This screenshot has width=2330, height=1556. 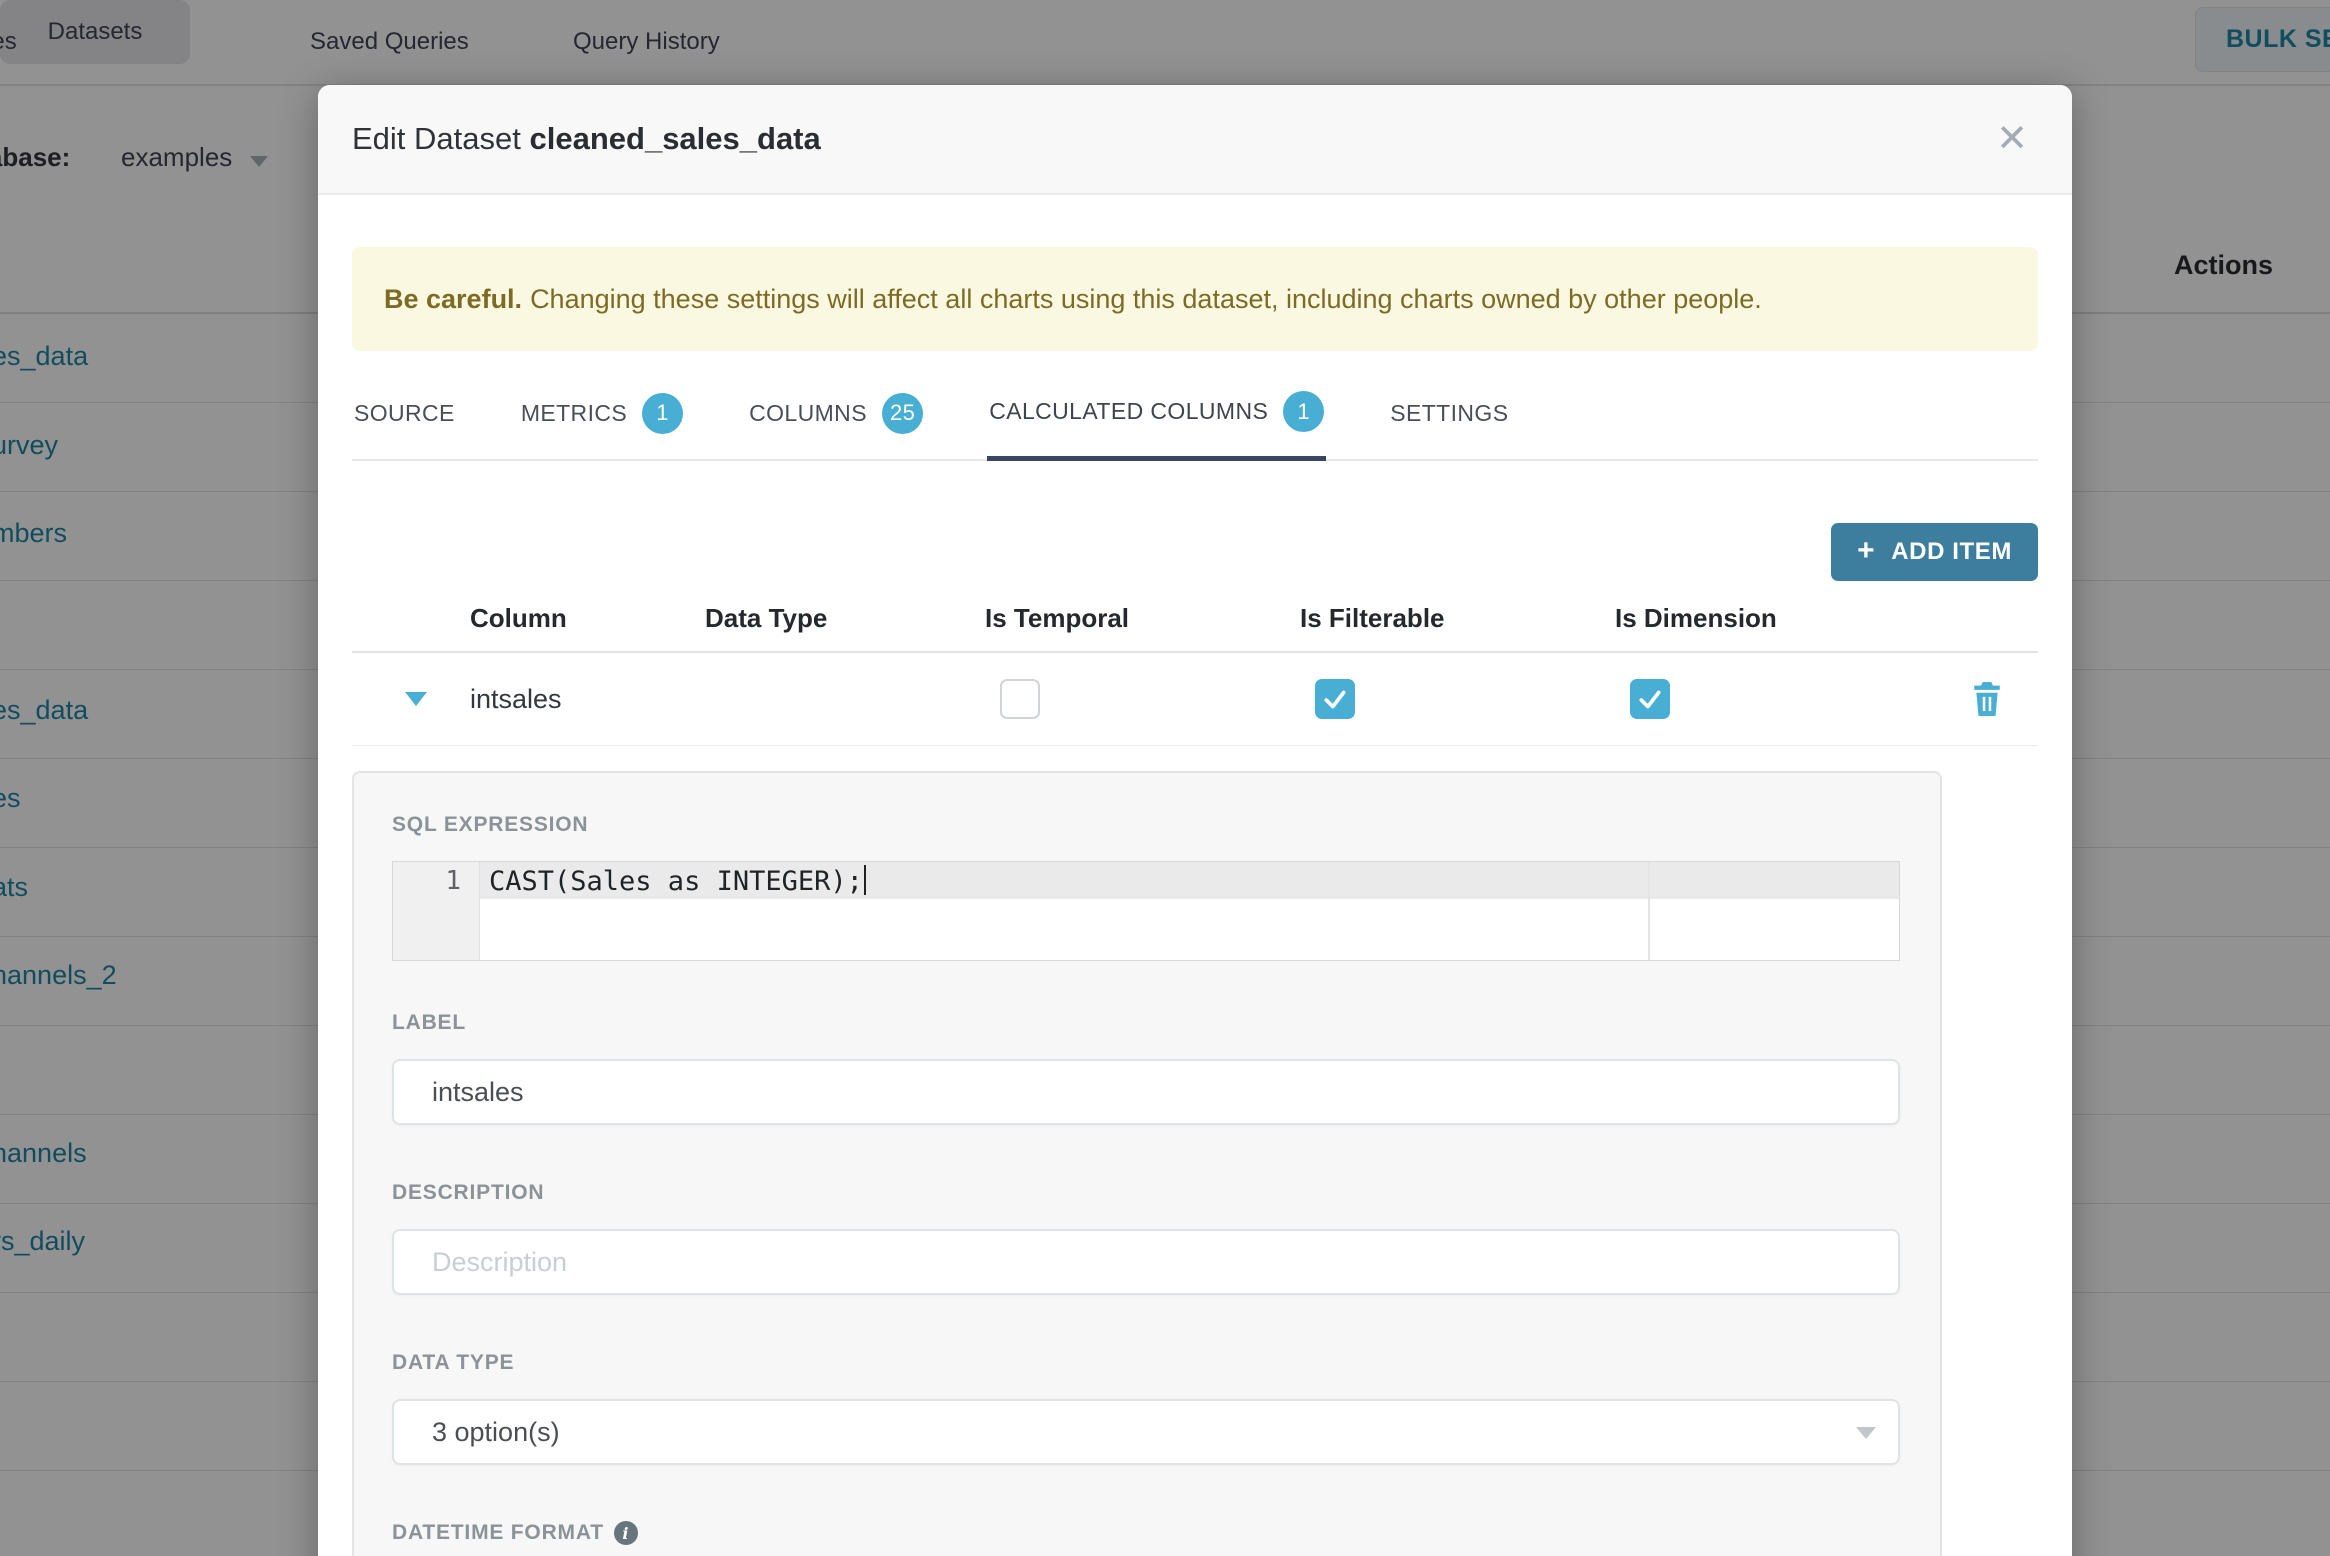 I want to click on is-filterable-header: Is Filterable, so click(x=1372, y=617).